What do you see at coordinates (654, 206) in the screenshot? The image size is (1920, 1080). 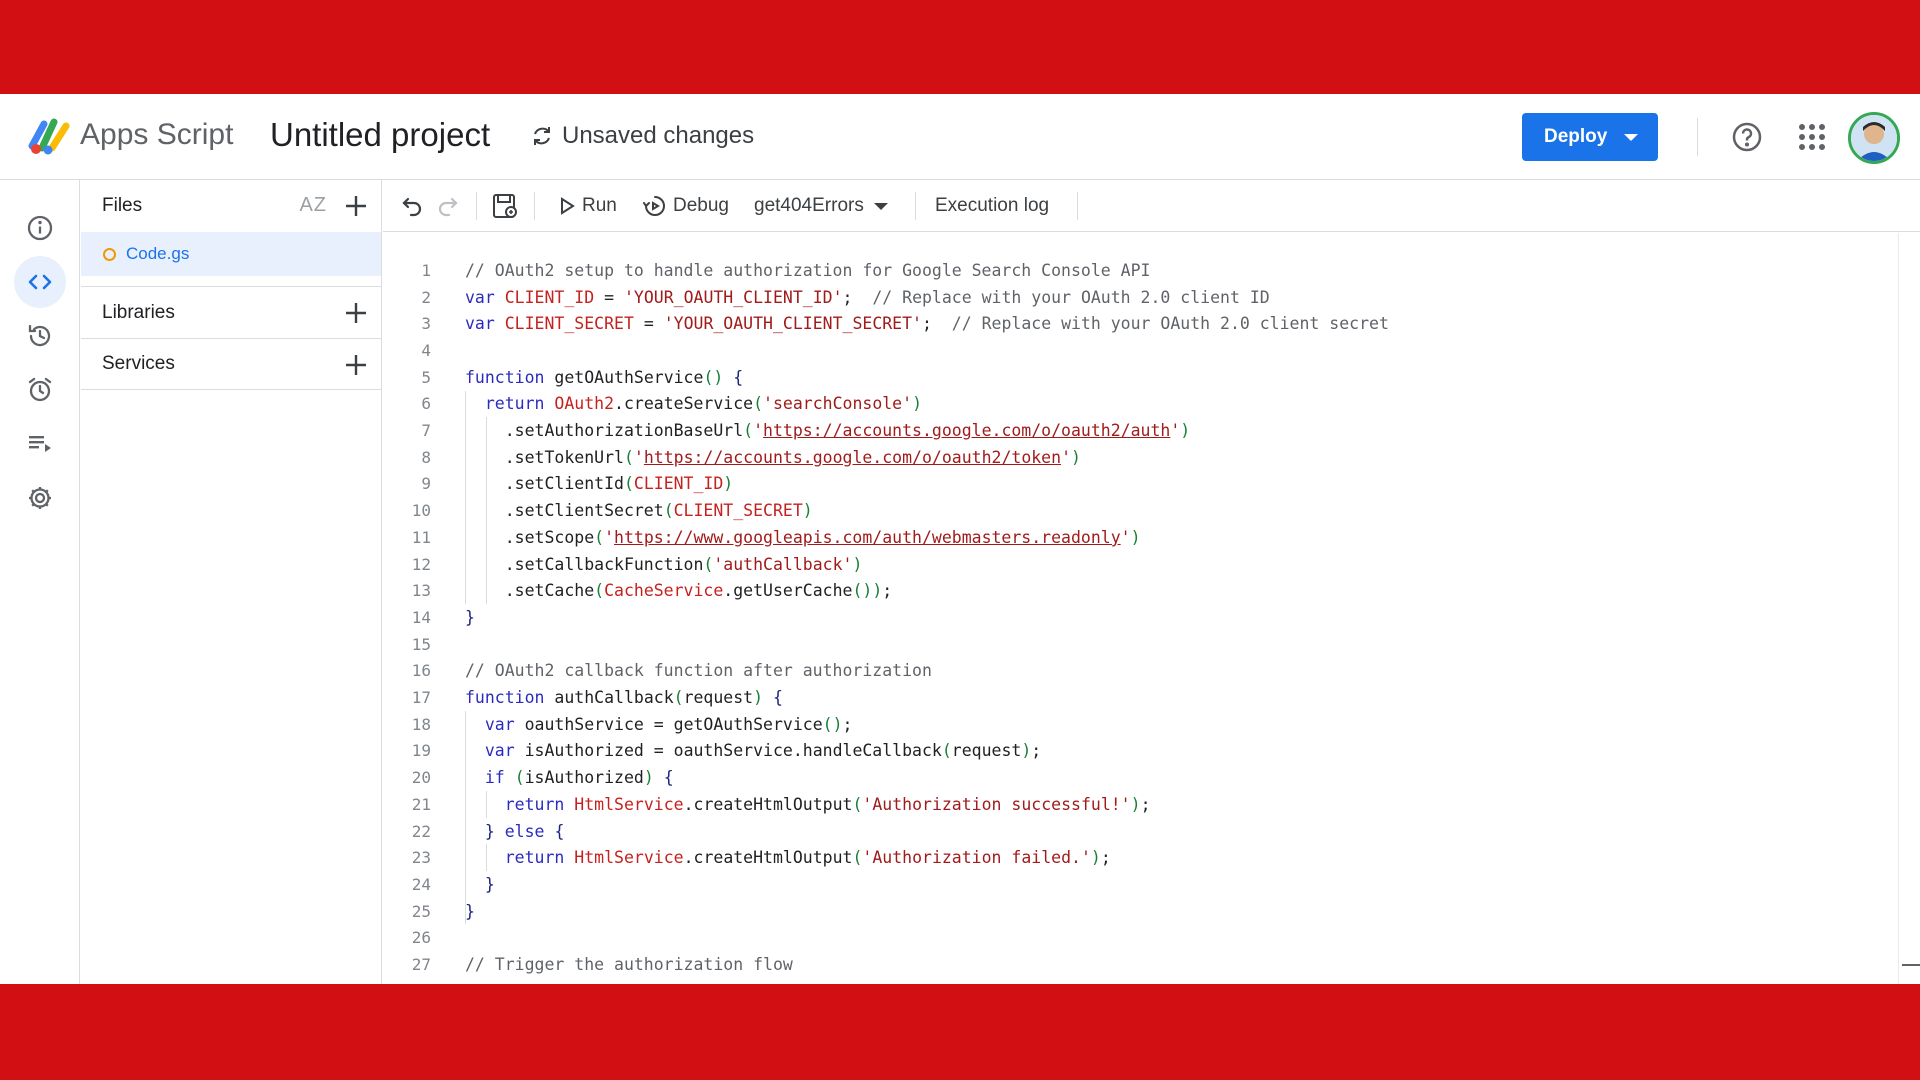 I see `debug-icon` at bounding box center [654, 206].